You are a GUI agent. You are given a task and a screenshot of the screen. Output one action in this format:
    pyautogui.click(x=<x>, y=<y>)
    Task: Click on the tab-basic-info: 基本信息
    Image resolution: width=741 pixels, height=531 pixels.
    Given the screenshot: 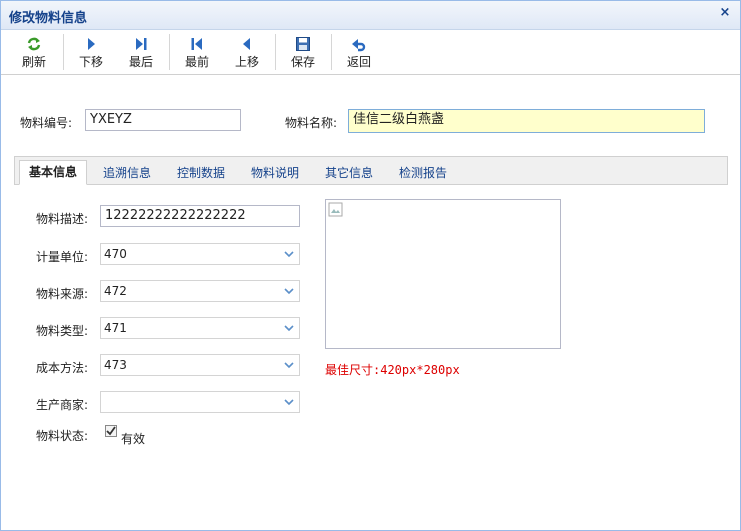 What is the action you would take?
    pyautogui.click(x=53, y=172)
    